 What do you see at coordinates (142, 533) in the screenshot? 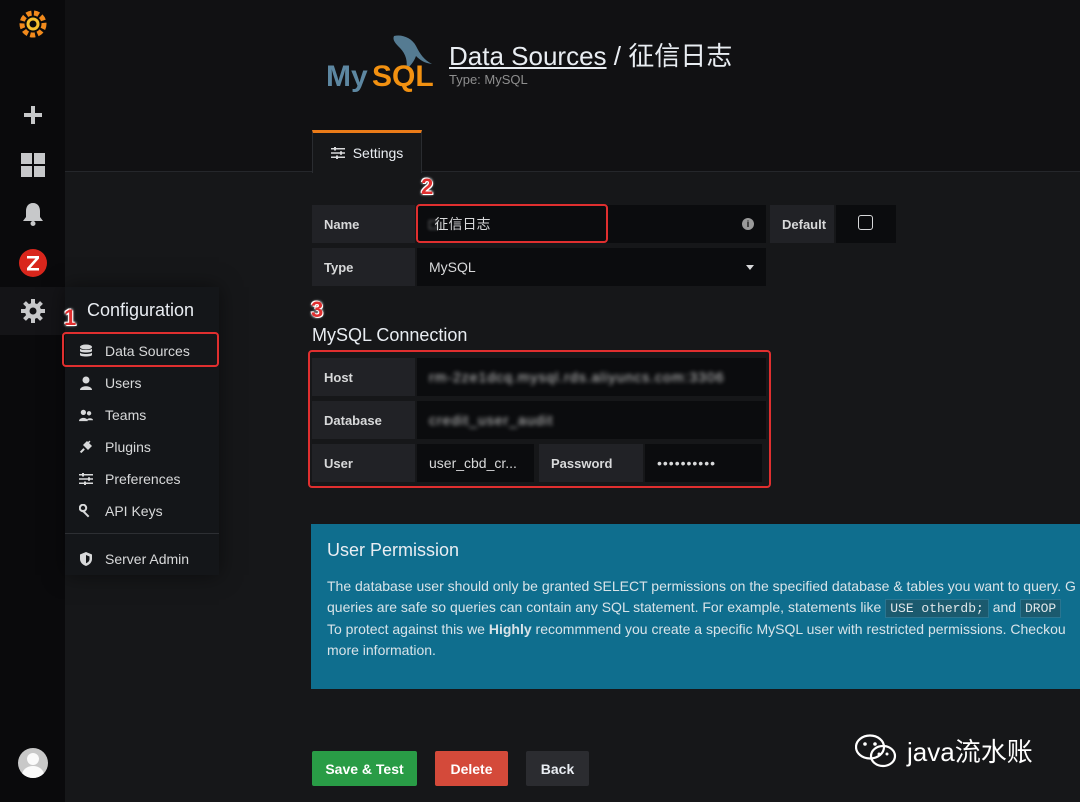
I see `menu-divider` at bounding box center [142, 533].